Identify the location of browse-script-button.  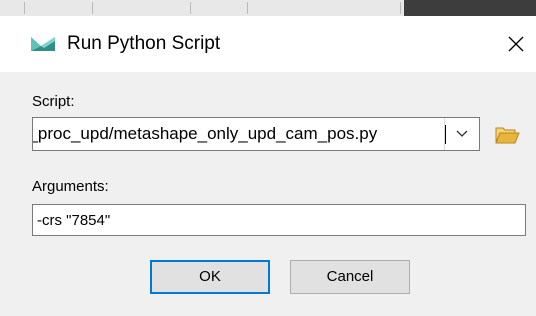
(507, 135).